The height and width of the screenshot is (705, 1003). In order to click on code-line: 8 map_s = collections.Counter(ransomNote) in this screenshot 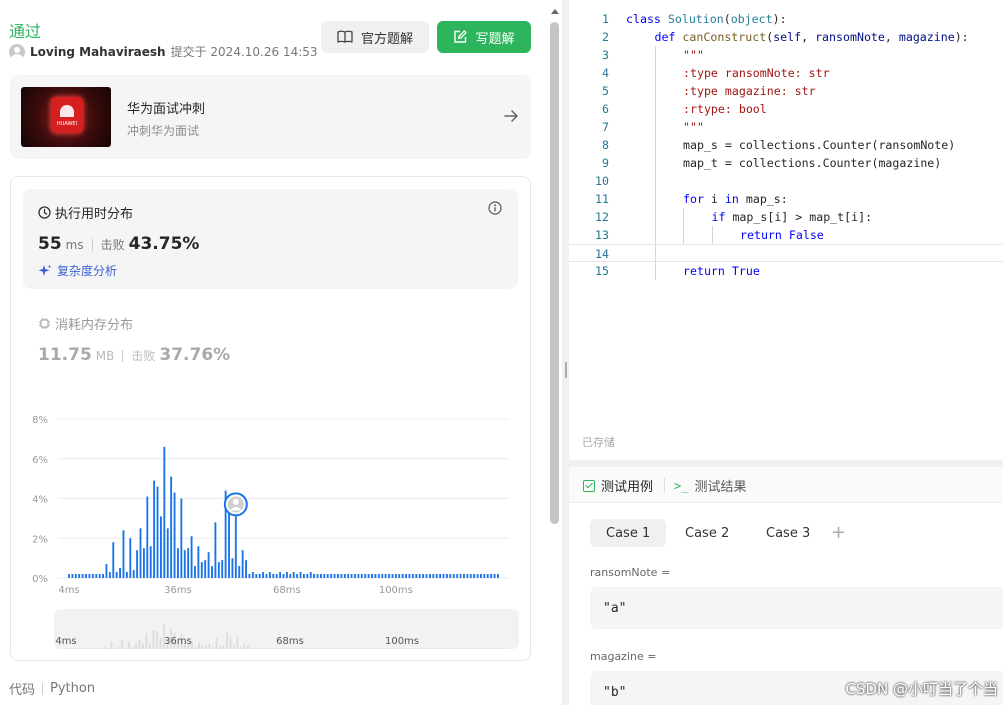, I will do `click(786, 145)`.